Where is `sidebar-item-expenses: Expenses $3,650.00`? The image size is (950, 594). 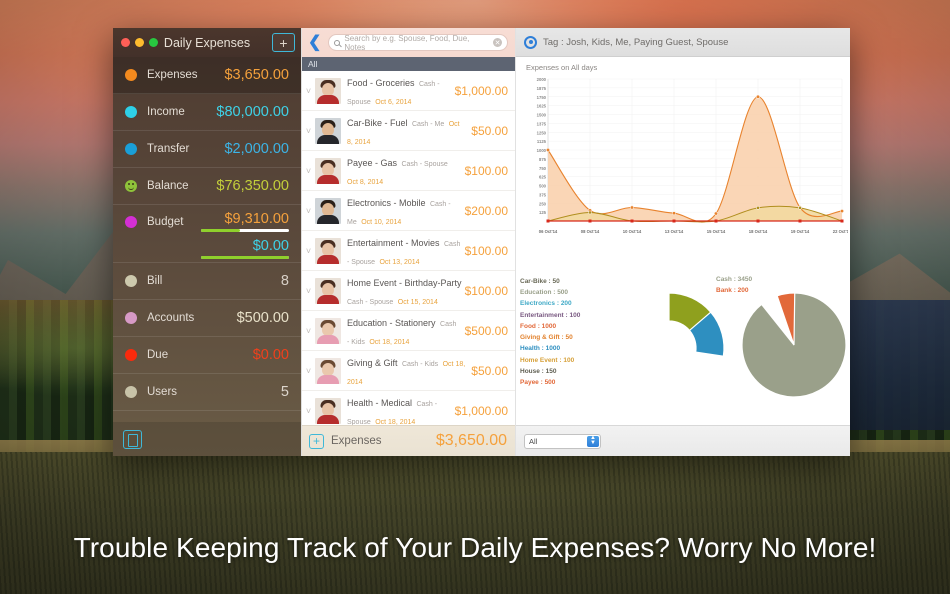 sidebar-item-expenses: Expenses $3,650.00 is located at coordinates (207, 75).